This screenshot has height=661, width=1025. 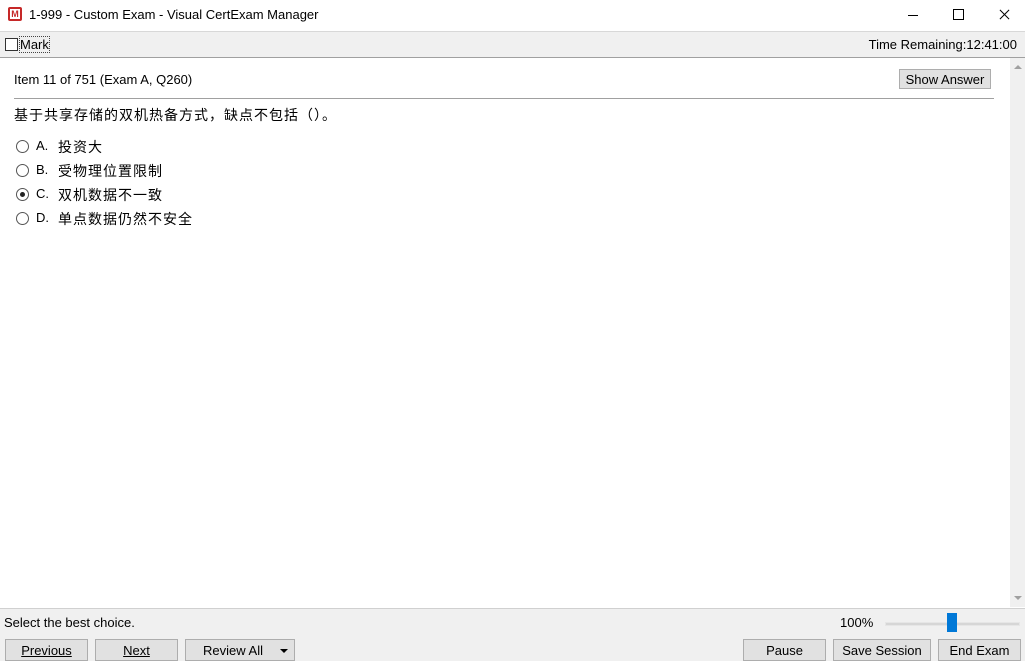 What do you see at coordinates (15, 14) in the screenshot?
I see `app-logo-icon: M` at bounding box center [15, 14].